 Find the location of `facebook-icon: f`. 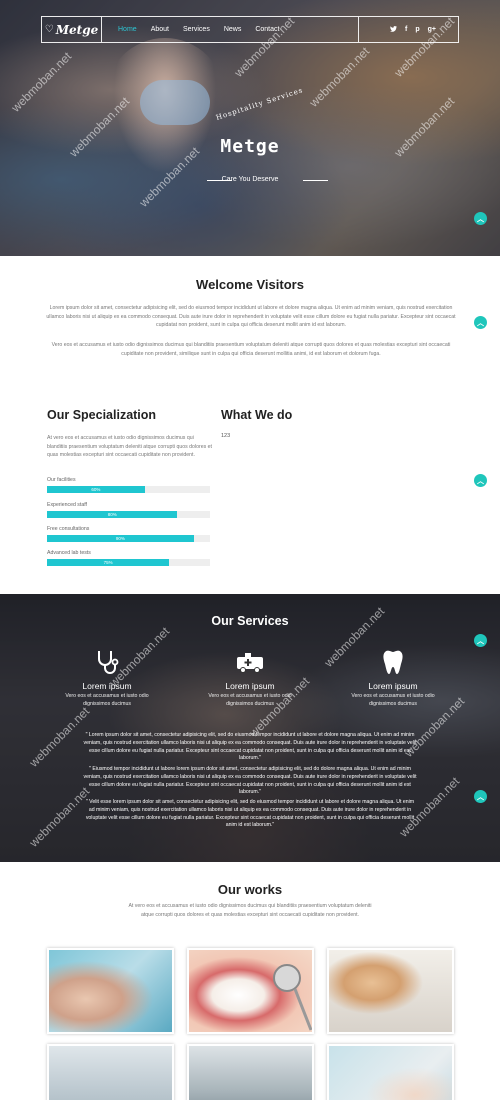

facebook-icon: f is located at coordinates (406, 29).